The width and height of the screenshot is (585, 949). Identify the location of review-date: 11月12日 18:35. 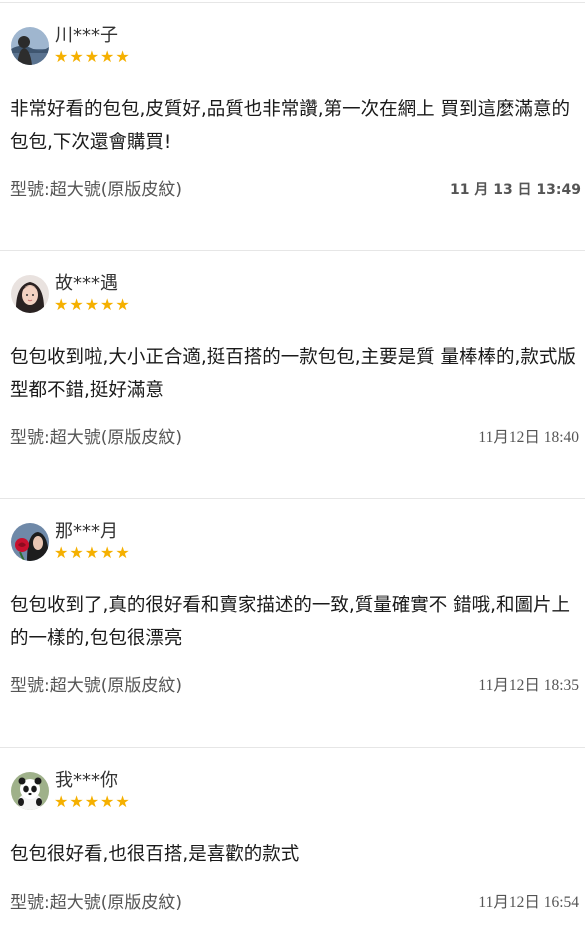
(528, 685).